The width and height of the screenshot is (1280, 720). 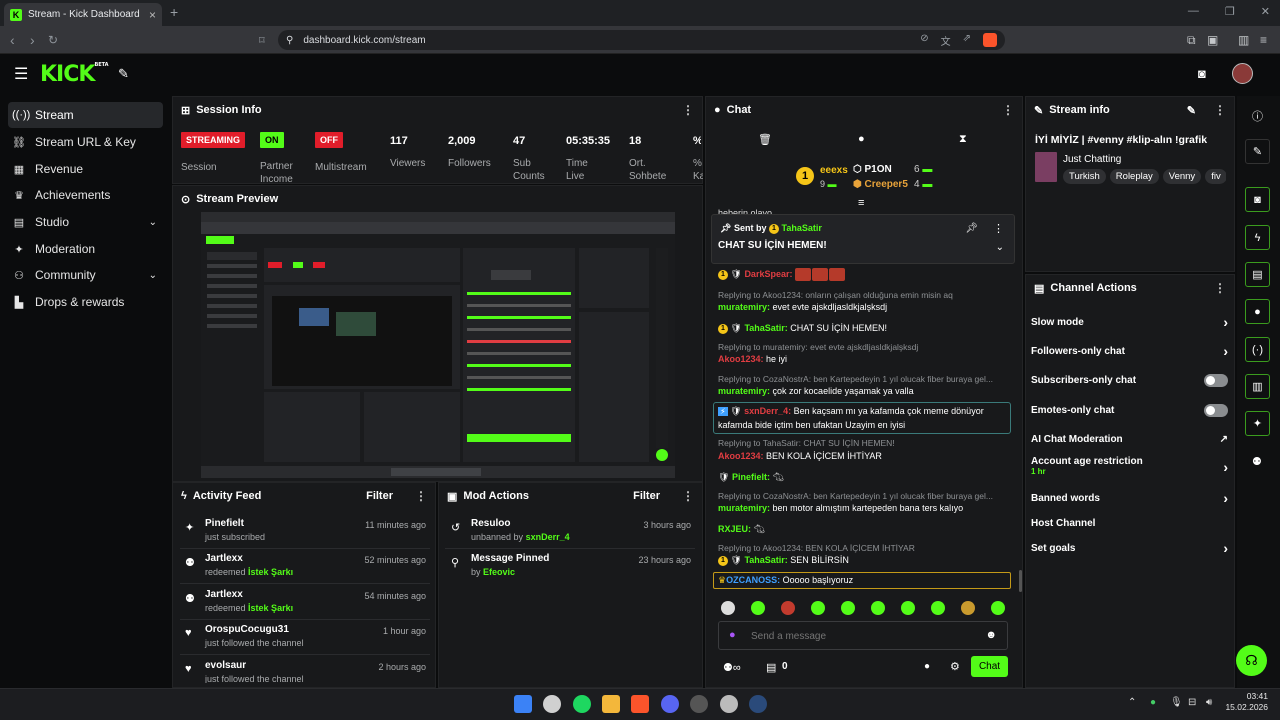 What do you see at coordinates (85, 115) in the screenshot?
I see `sidebar-item-stream: ((·)) Stream` at bounding box center [85, 115].